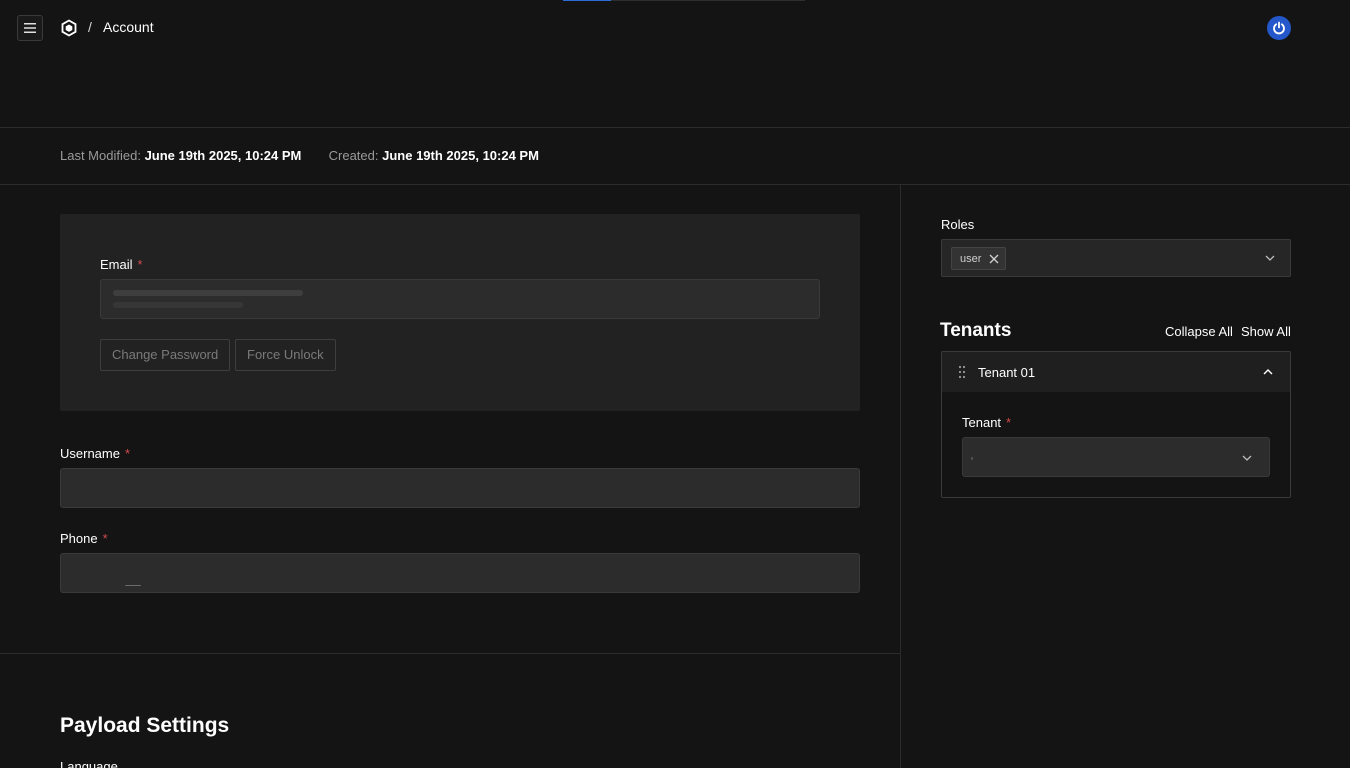  I want to click on header-divider, so click(675, 127).